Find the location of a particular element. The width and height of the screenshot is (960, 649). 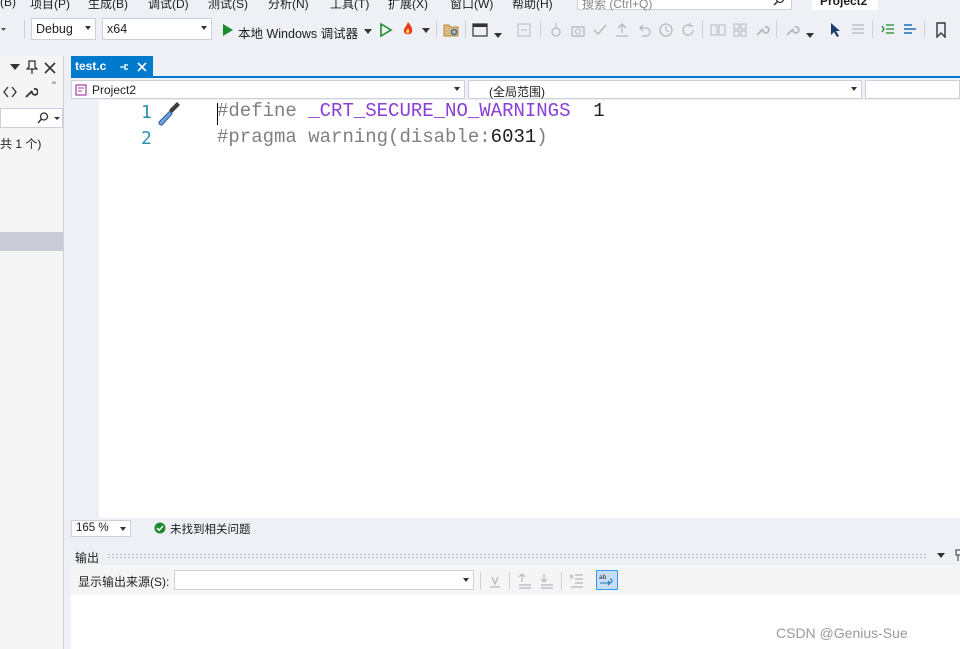

history-icon is located at coordinates (666, 30).